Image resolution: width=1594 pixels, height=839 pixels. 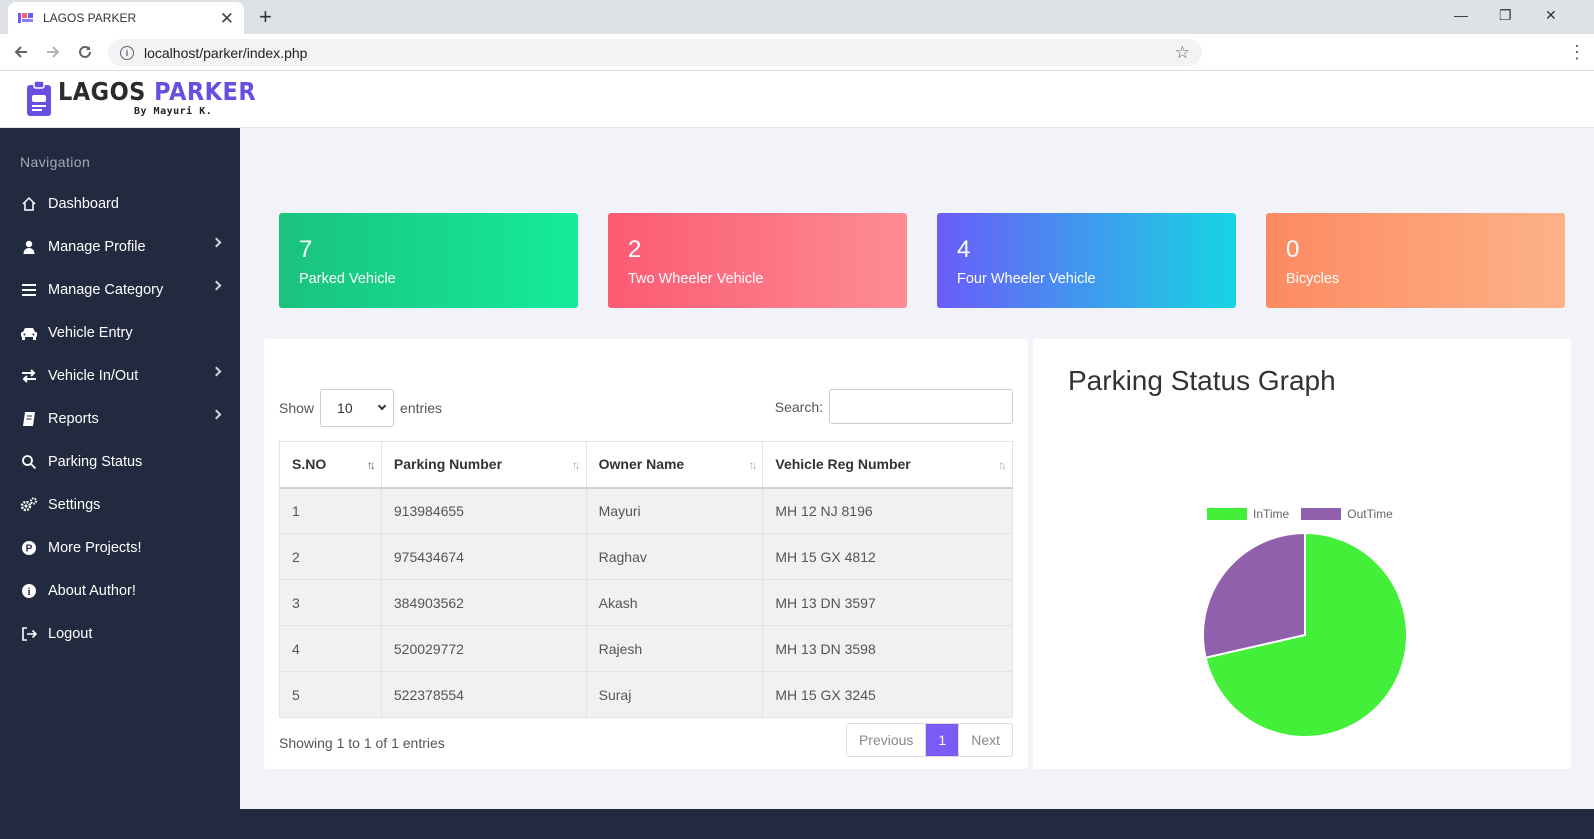 What do you see at coordinates (483, 602) in the screenshot?
I see `cell-parking-number: 384903562` at bounding box center [483, 602].